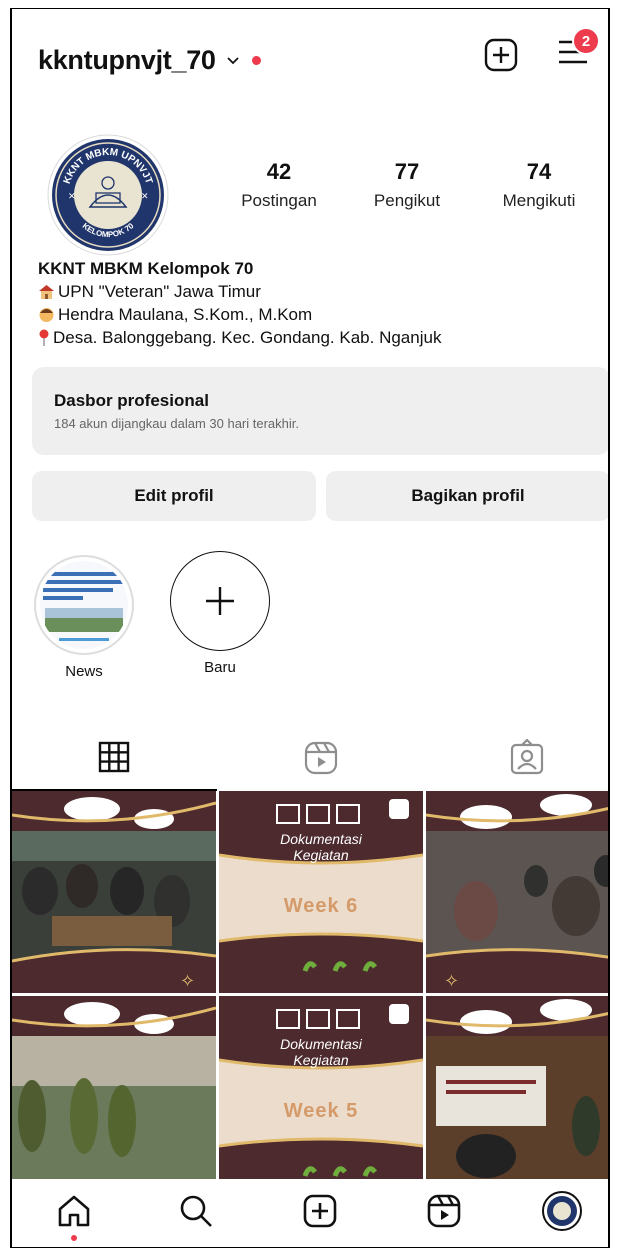  I want to click on bottom-navigation, so click(310, 1213).